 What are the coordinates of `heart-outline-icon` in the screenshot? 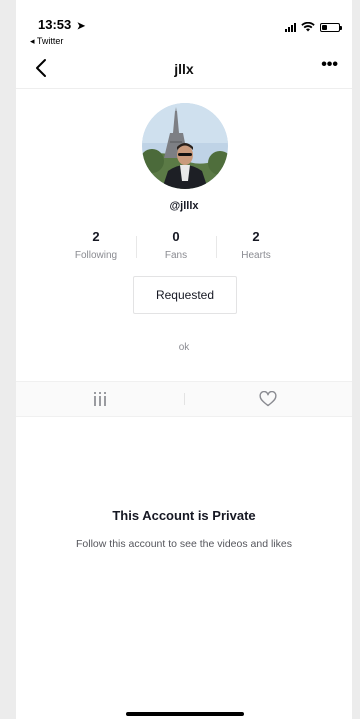 It's located at (268, 399).